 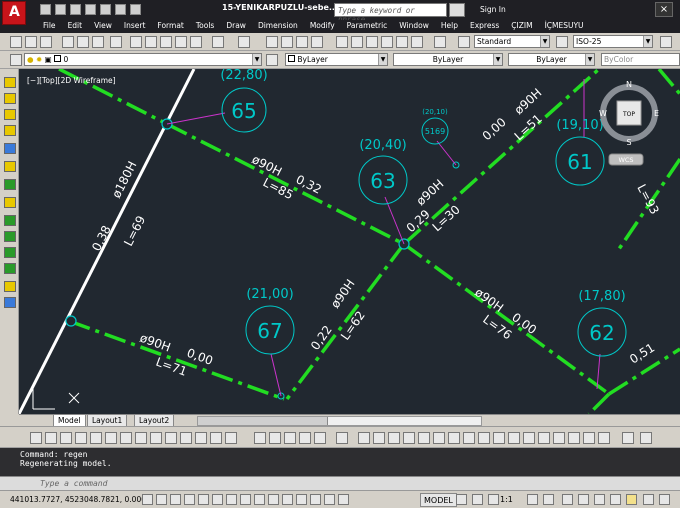 What do you see at coordinates (603, 113) in the screenshot?
I see `compass-west: W` at bounding box center [603, 113].